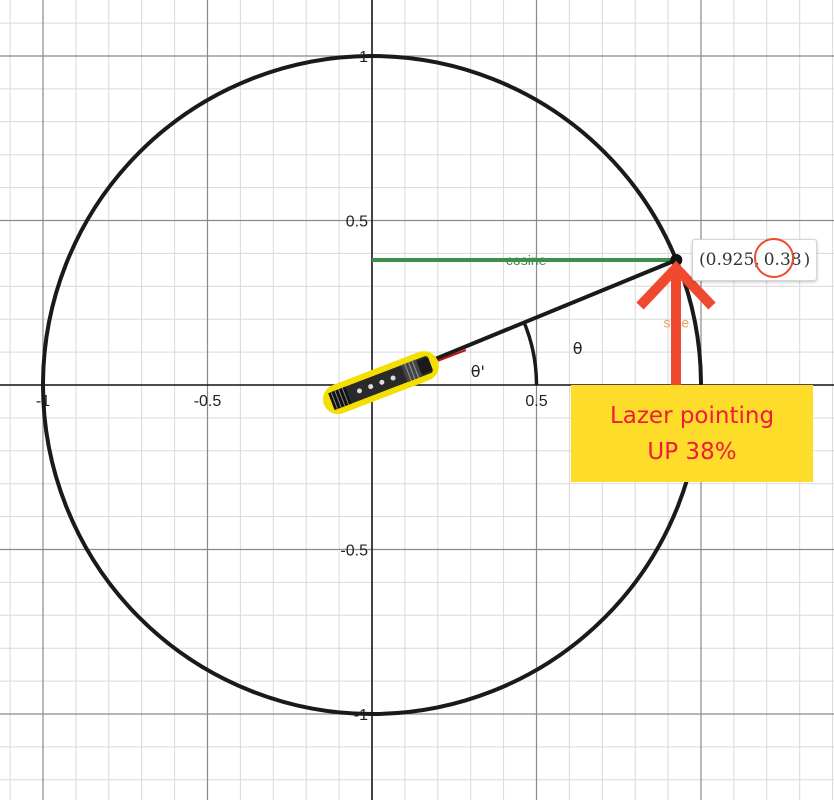  I want to click on y-tick-label: 0.5, so click(357, 222).